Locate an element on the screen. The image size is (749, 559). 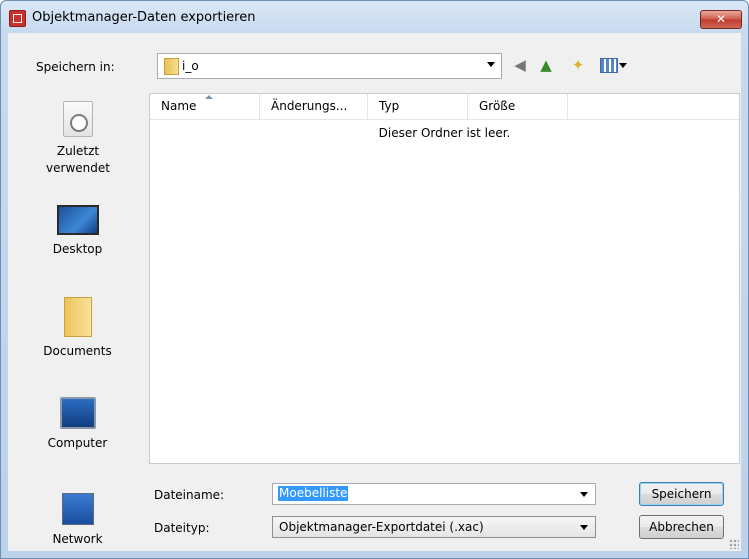
filename-value: Moebelliste is located at coordinates (313, 493).